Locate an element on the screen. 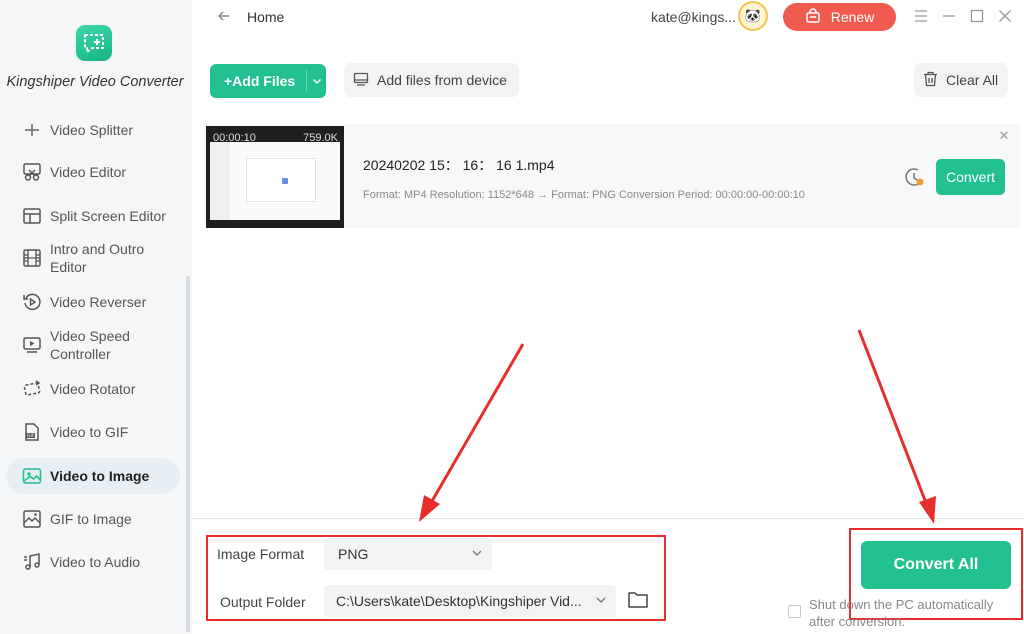  reverse-play-icon is located at coordinates (32, 302).